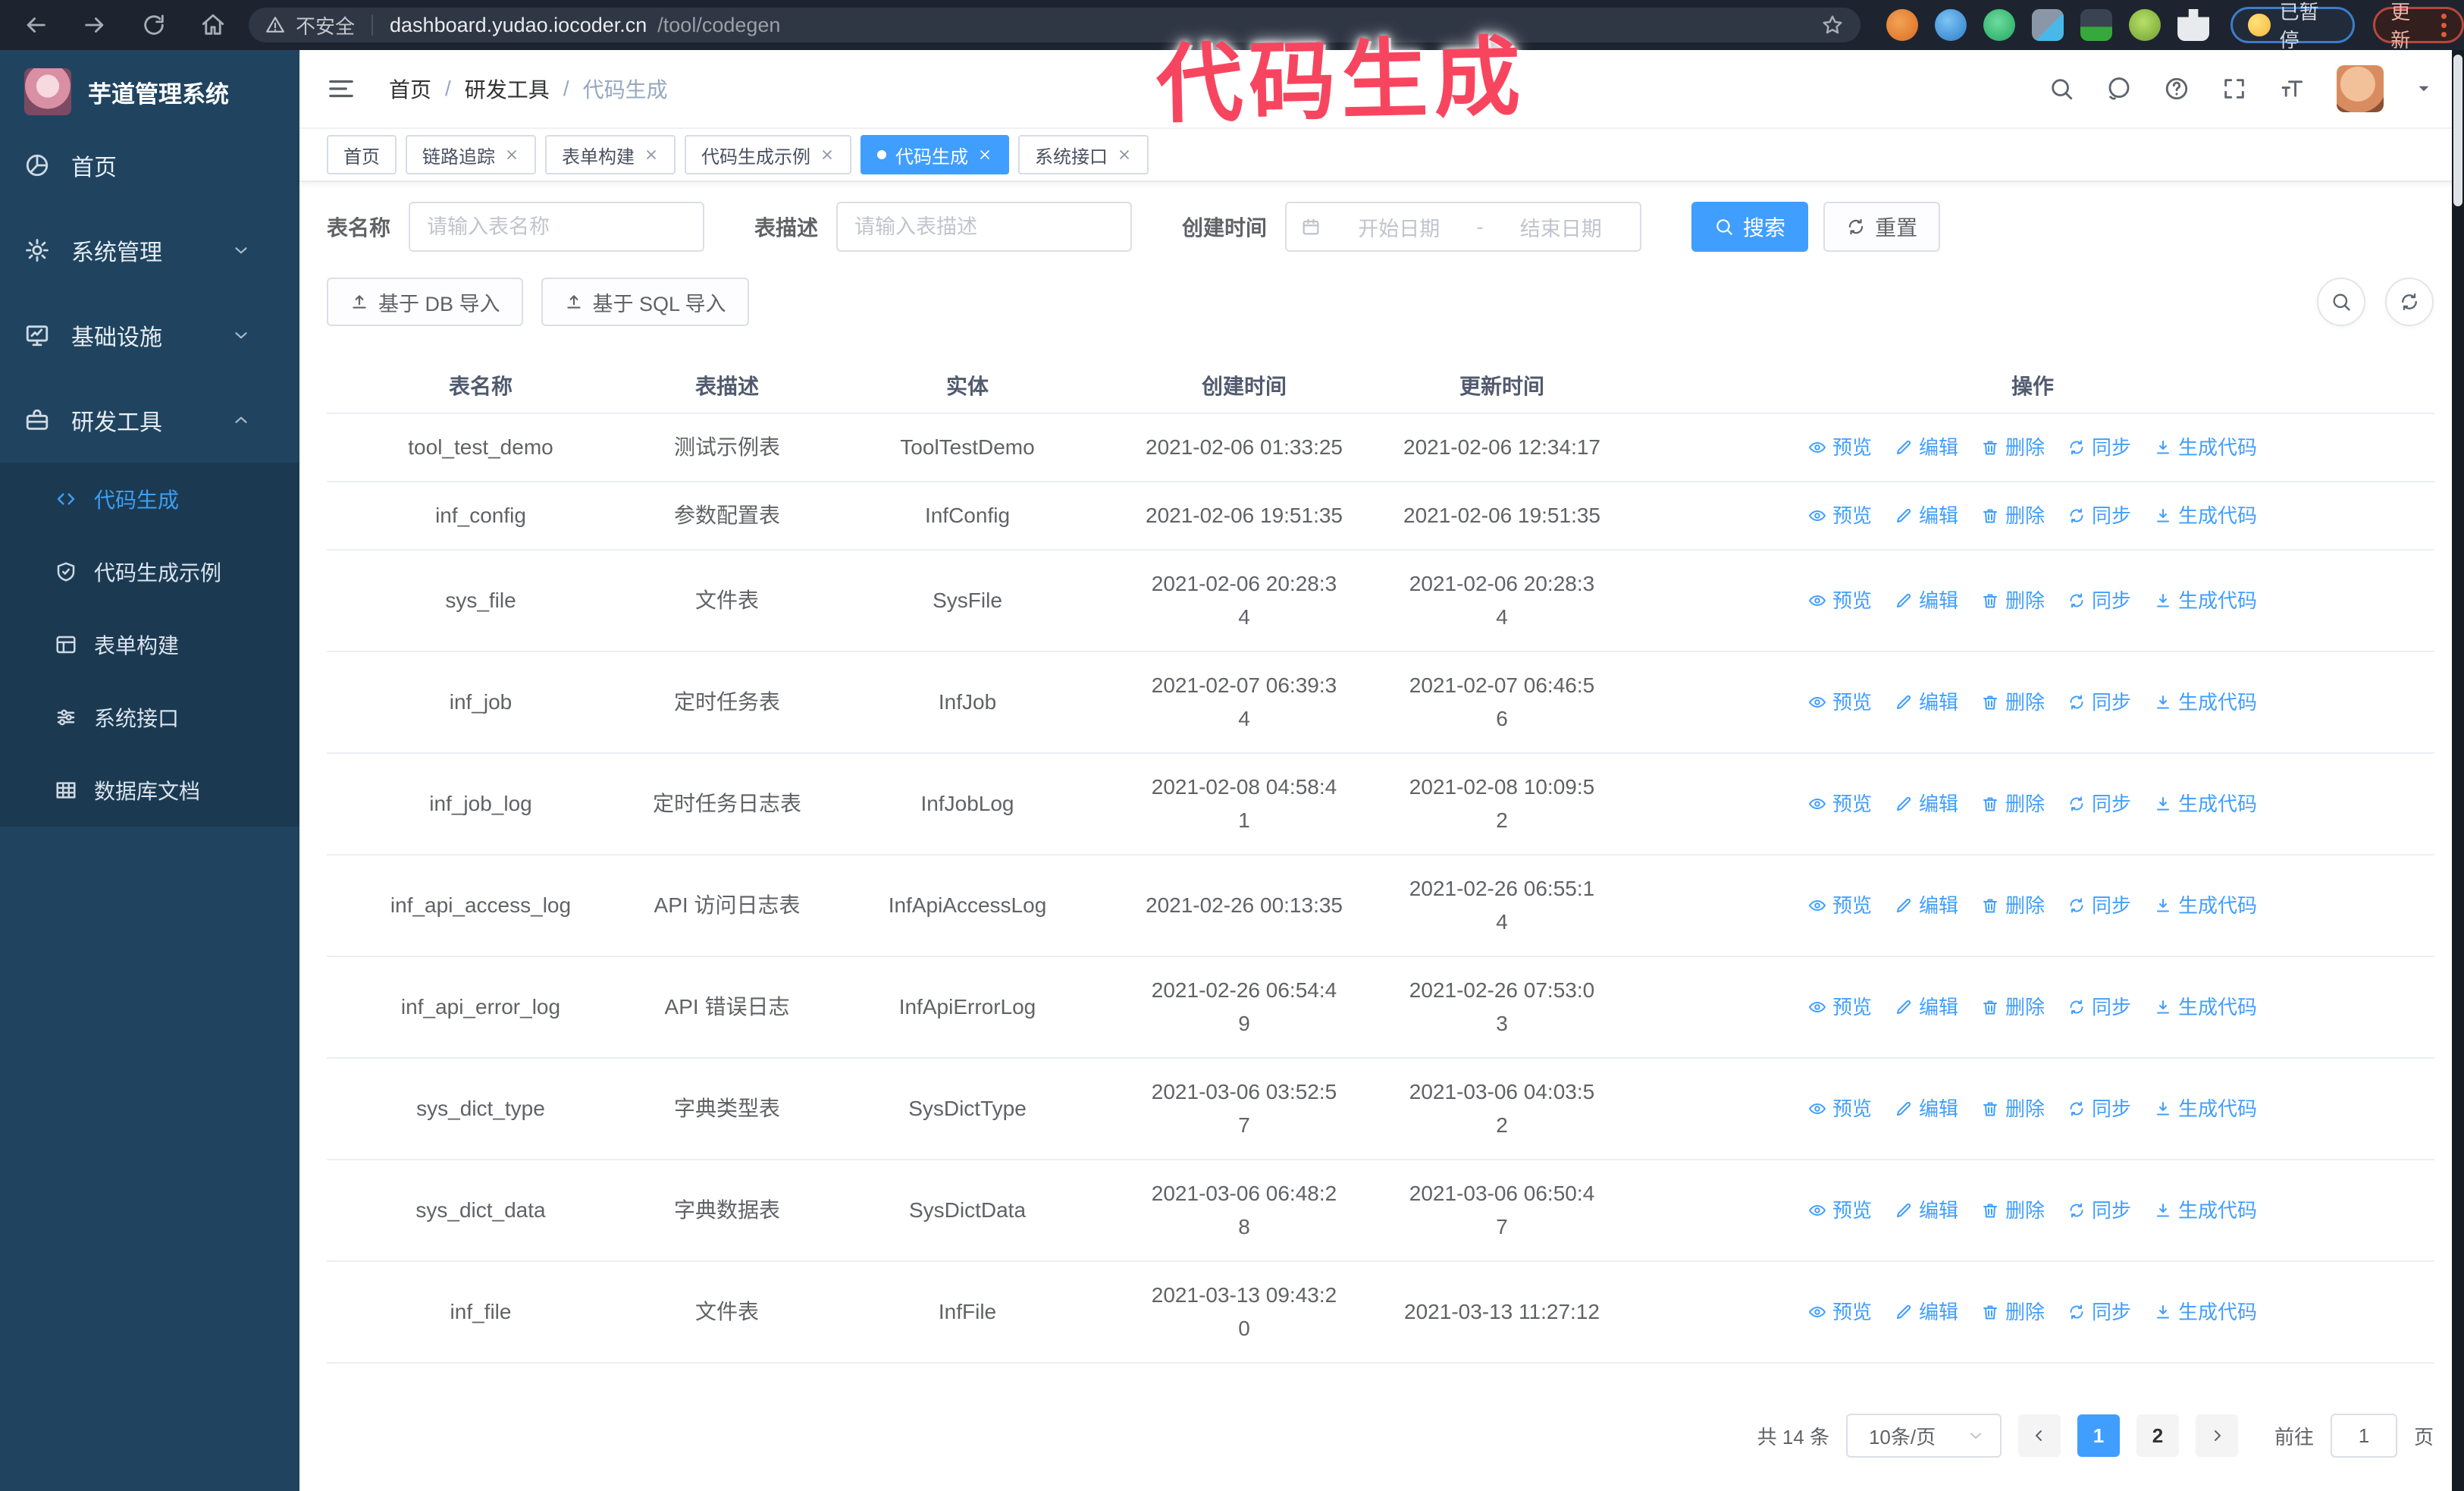 The width and height of the screenshot is (2464, 1491). What do you see at coordinates (508, 89) in the screenshot?
I see `breadcrumb-item: 研发工具` at bounding box center [508, 89].